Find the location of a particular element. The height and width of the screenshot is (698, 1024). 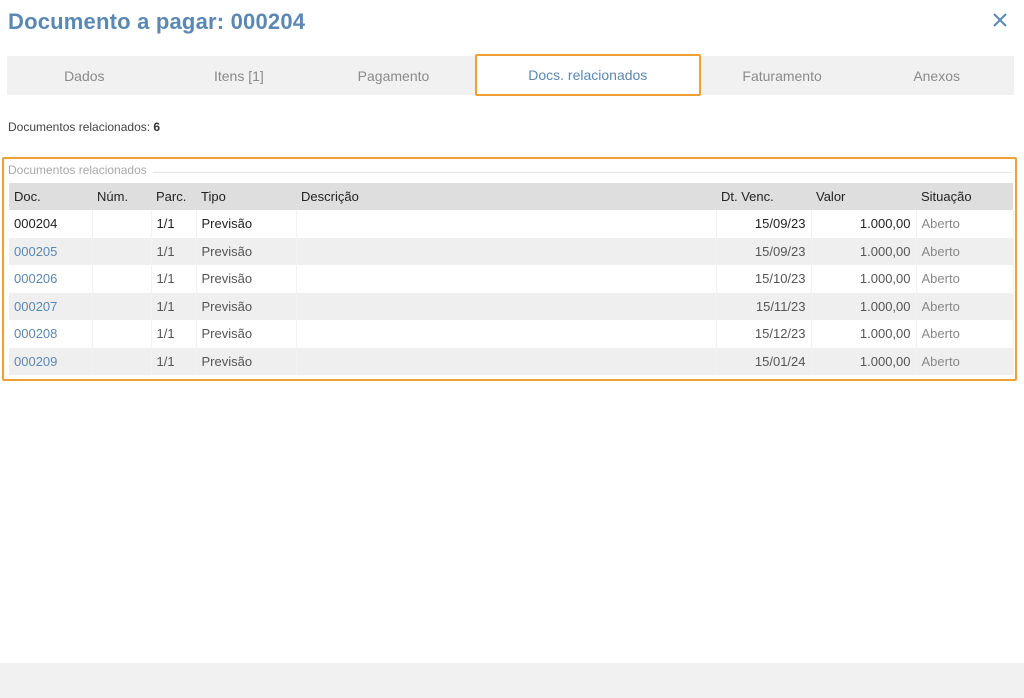

tab-docs-relacionados: Docs. relacionados is located at coordinates (587, 75).